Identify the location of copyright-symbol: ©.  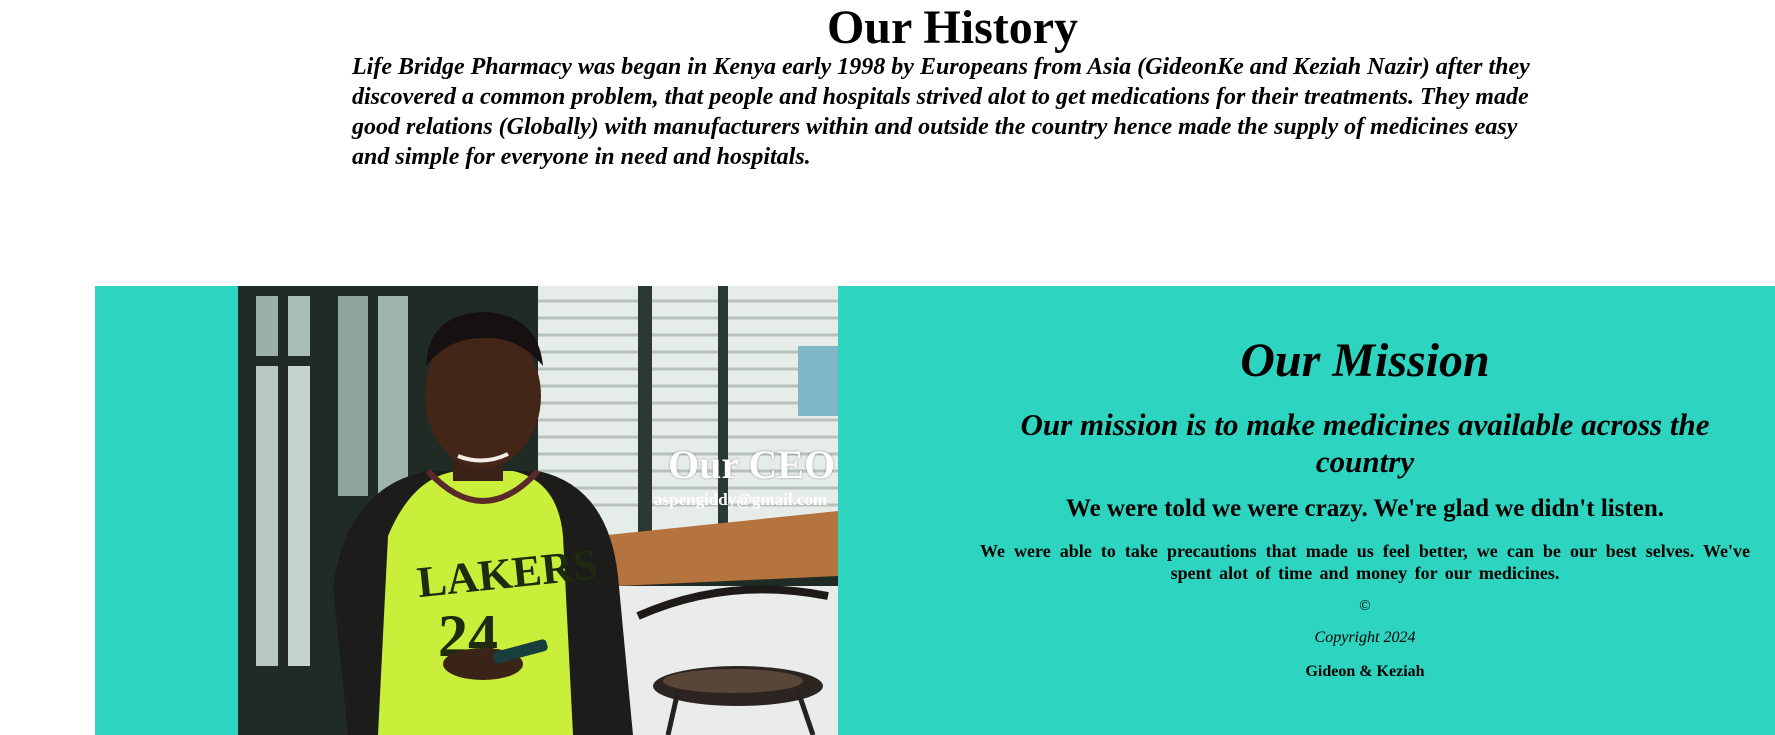
(1365, 606).